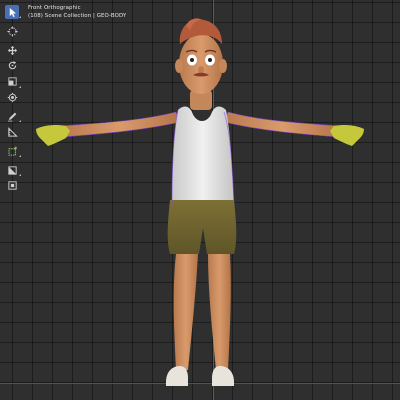  Describe the element at coordinates (203, 155) in the screenshot. I see `tank-top` at that location.